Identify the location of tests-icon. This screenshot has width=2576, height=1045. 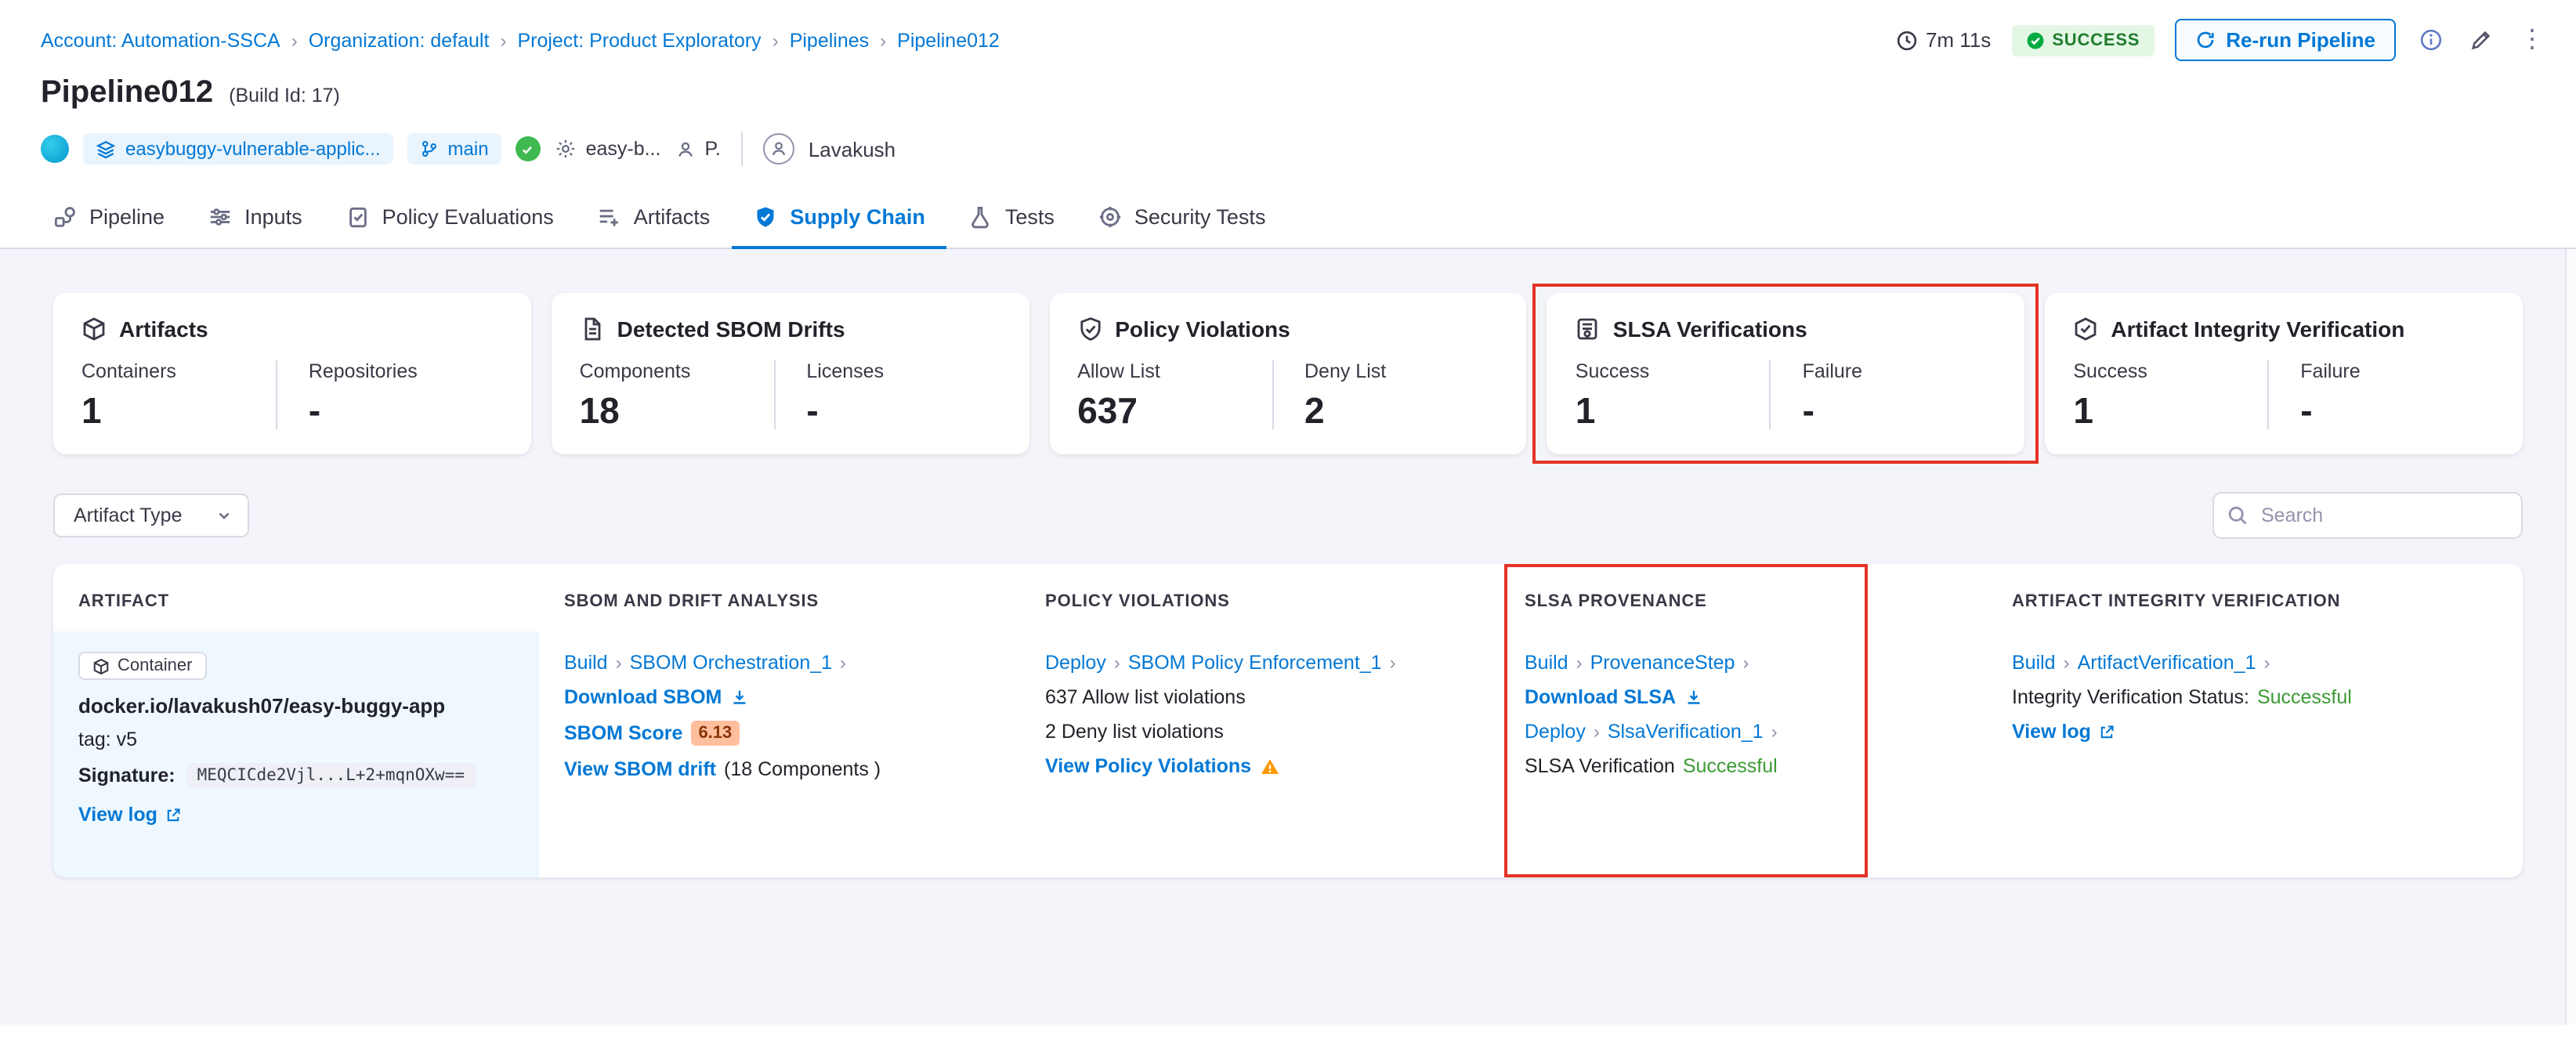
(981, 217).